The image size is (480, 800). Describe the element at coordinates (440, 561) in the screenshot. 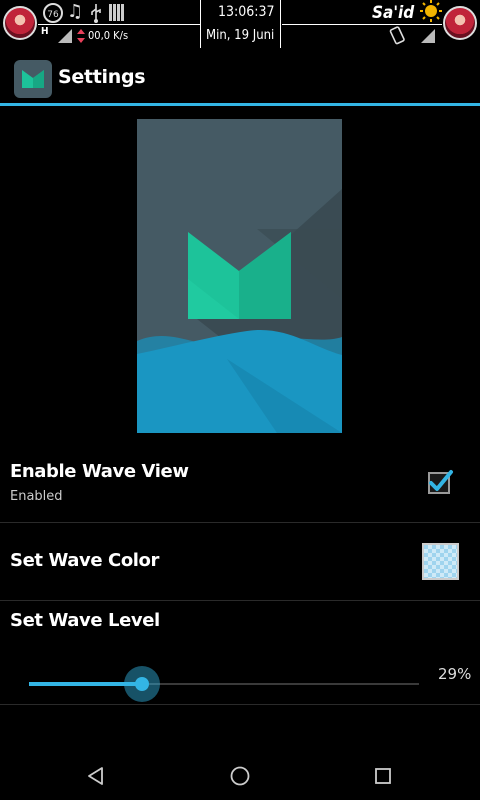

I see `wave-color-swatch` at that location.